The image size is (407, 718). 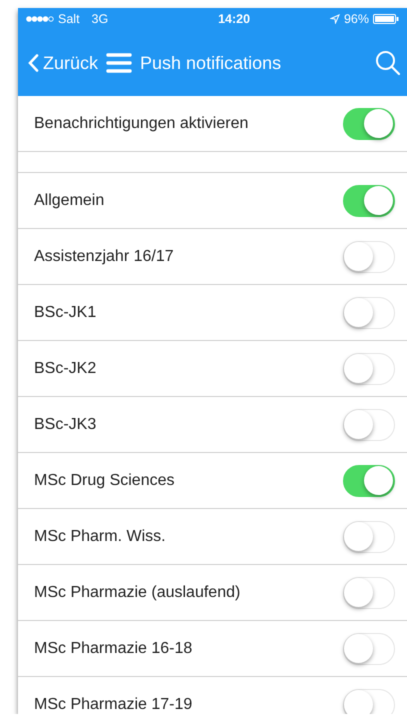 I want to click on setting-label: BSc-JK3, so click(x=65, y=424).